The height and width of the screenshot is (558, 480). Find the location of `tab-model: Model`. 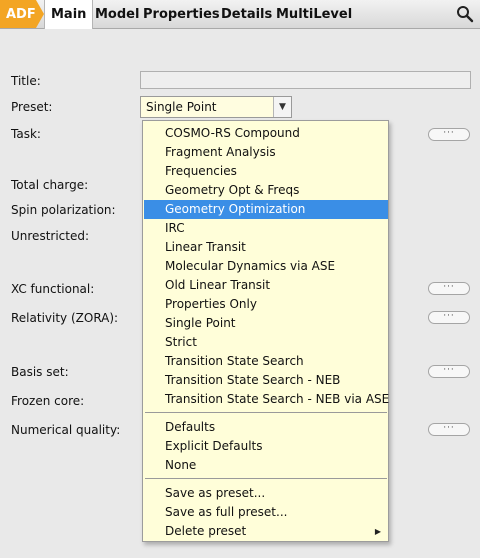

tab-model: Model is located at coordinates (117, 14).